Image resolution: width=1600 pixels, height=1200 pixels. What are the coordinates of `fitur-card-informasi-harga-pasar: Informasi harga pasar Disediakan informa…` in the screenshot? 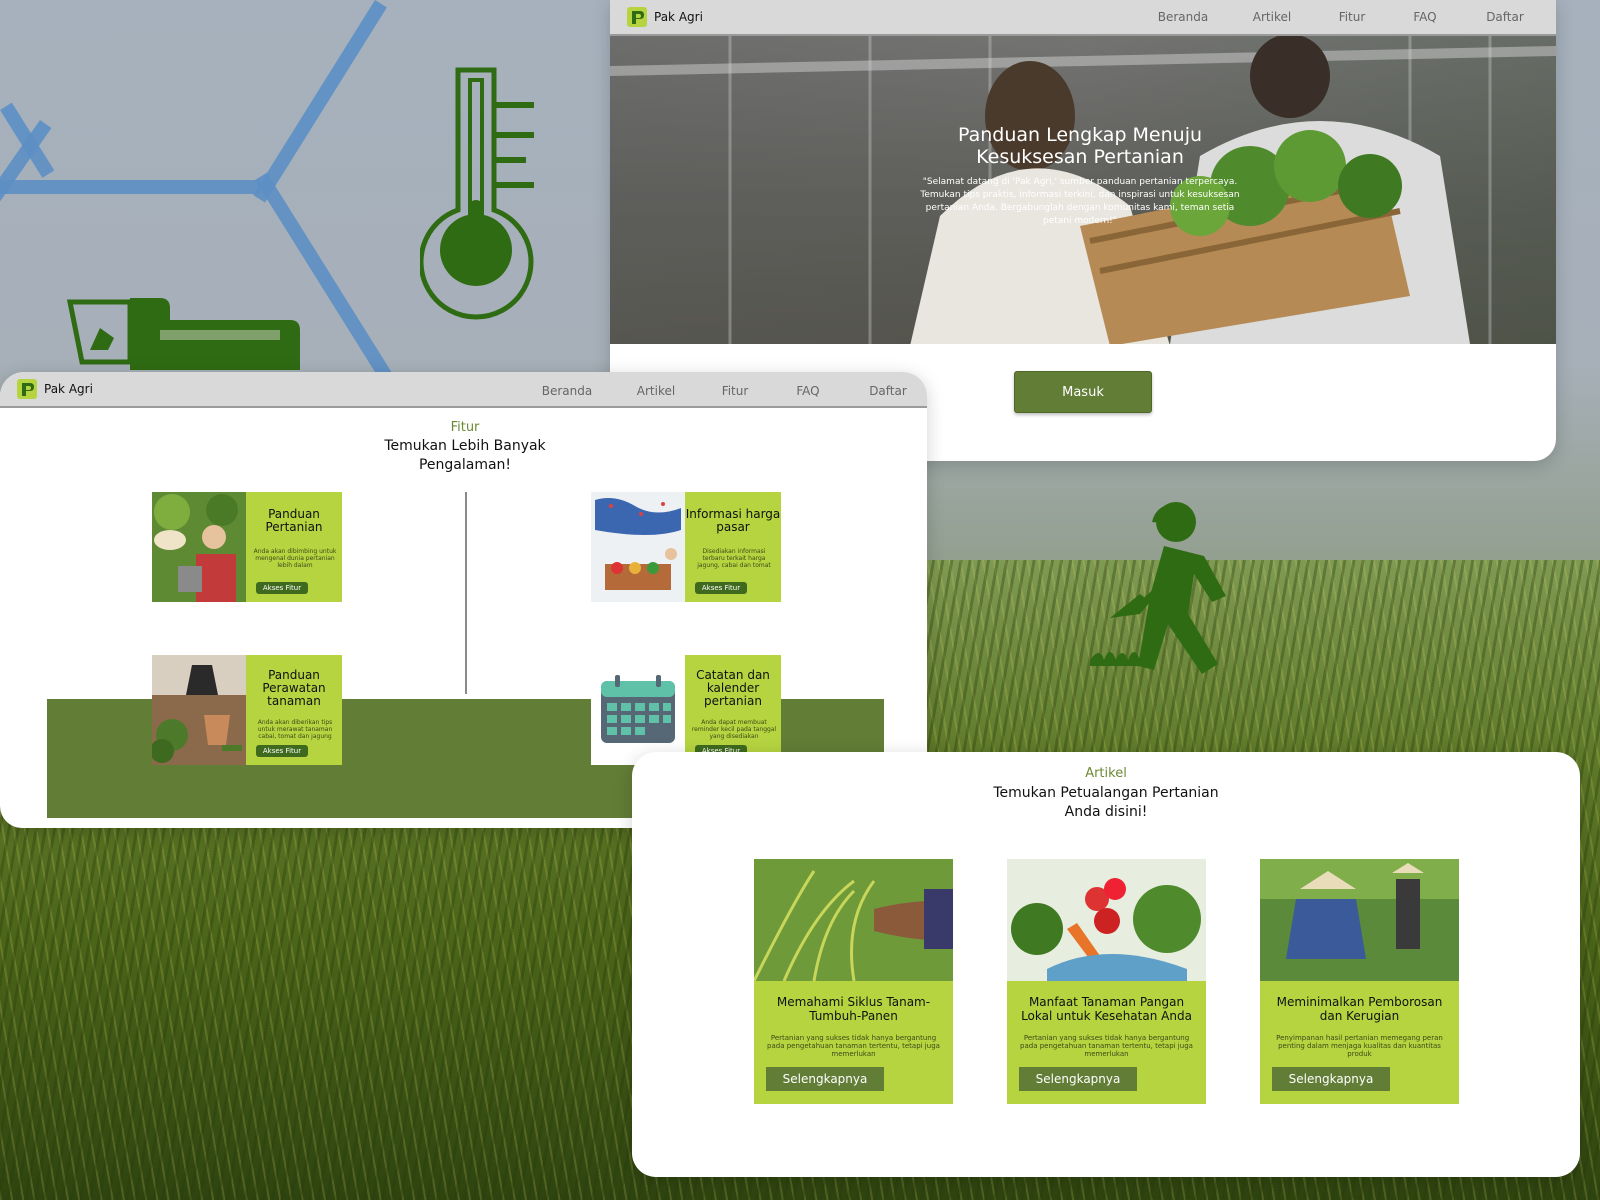 It's located at (686, 547).